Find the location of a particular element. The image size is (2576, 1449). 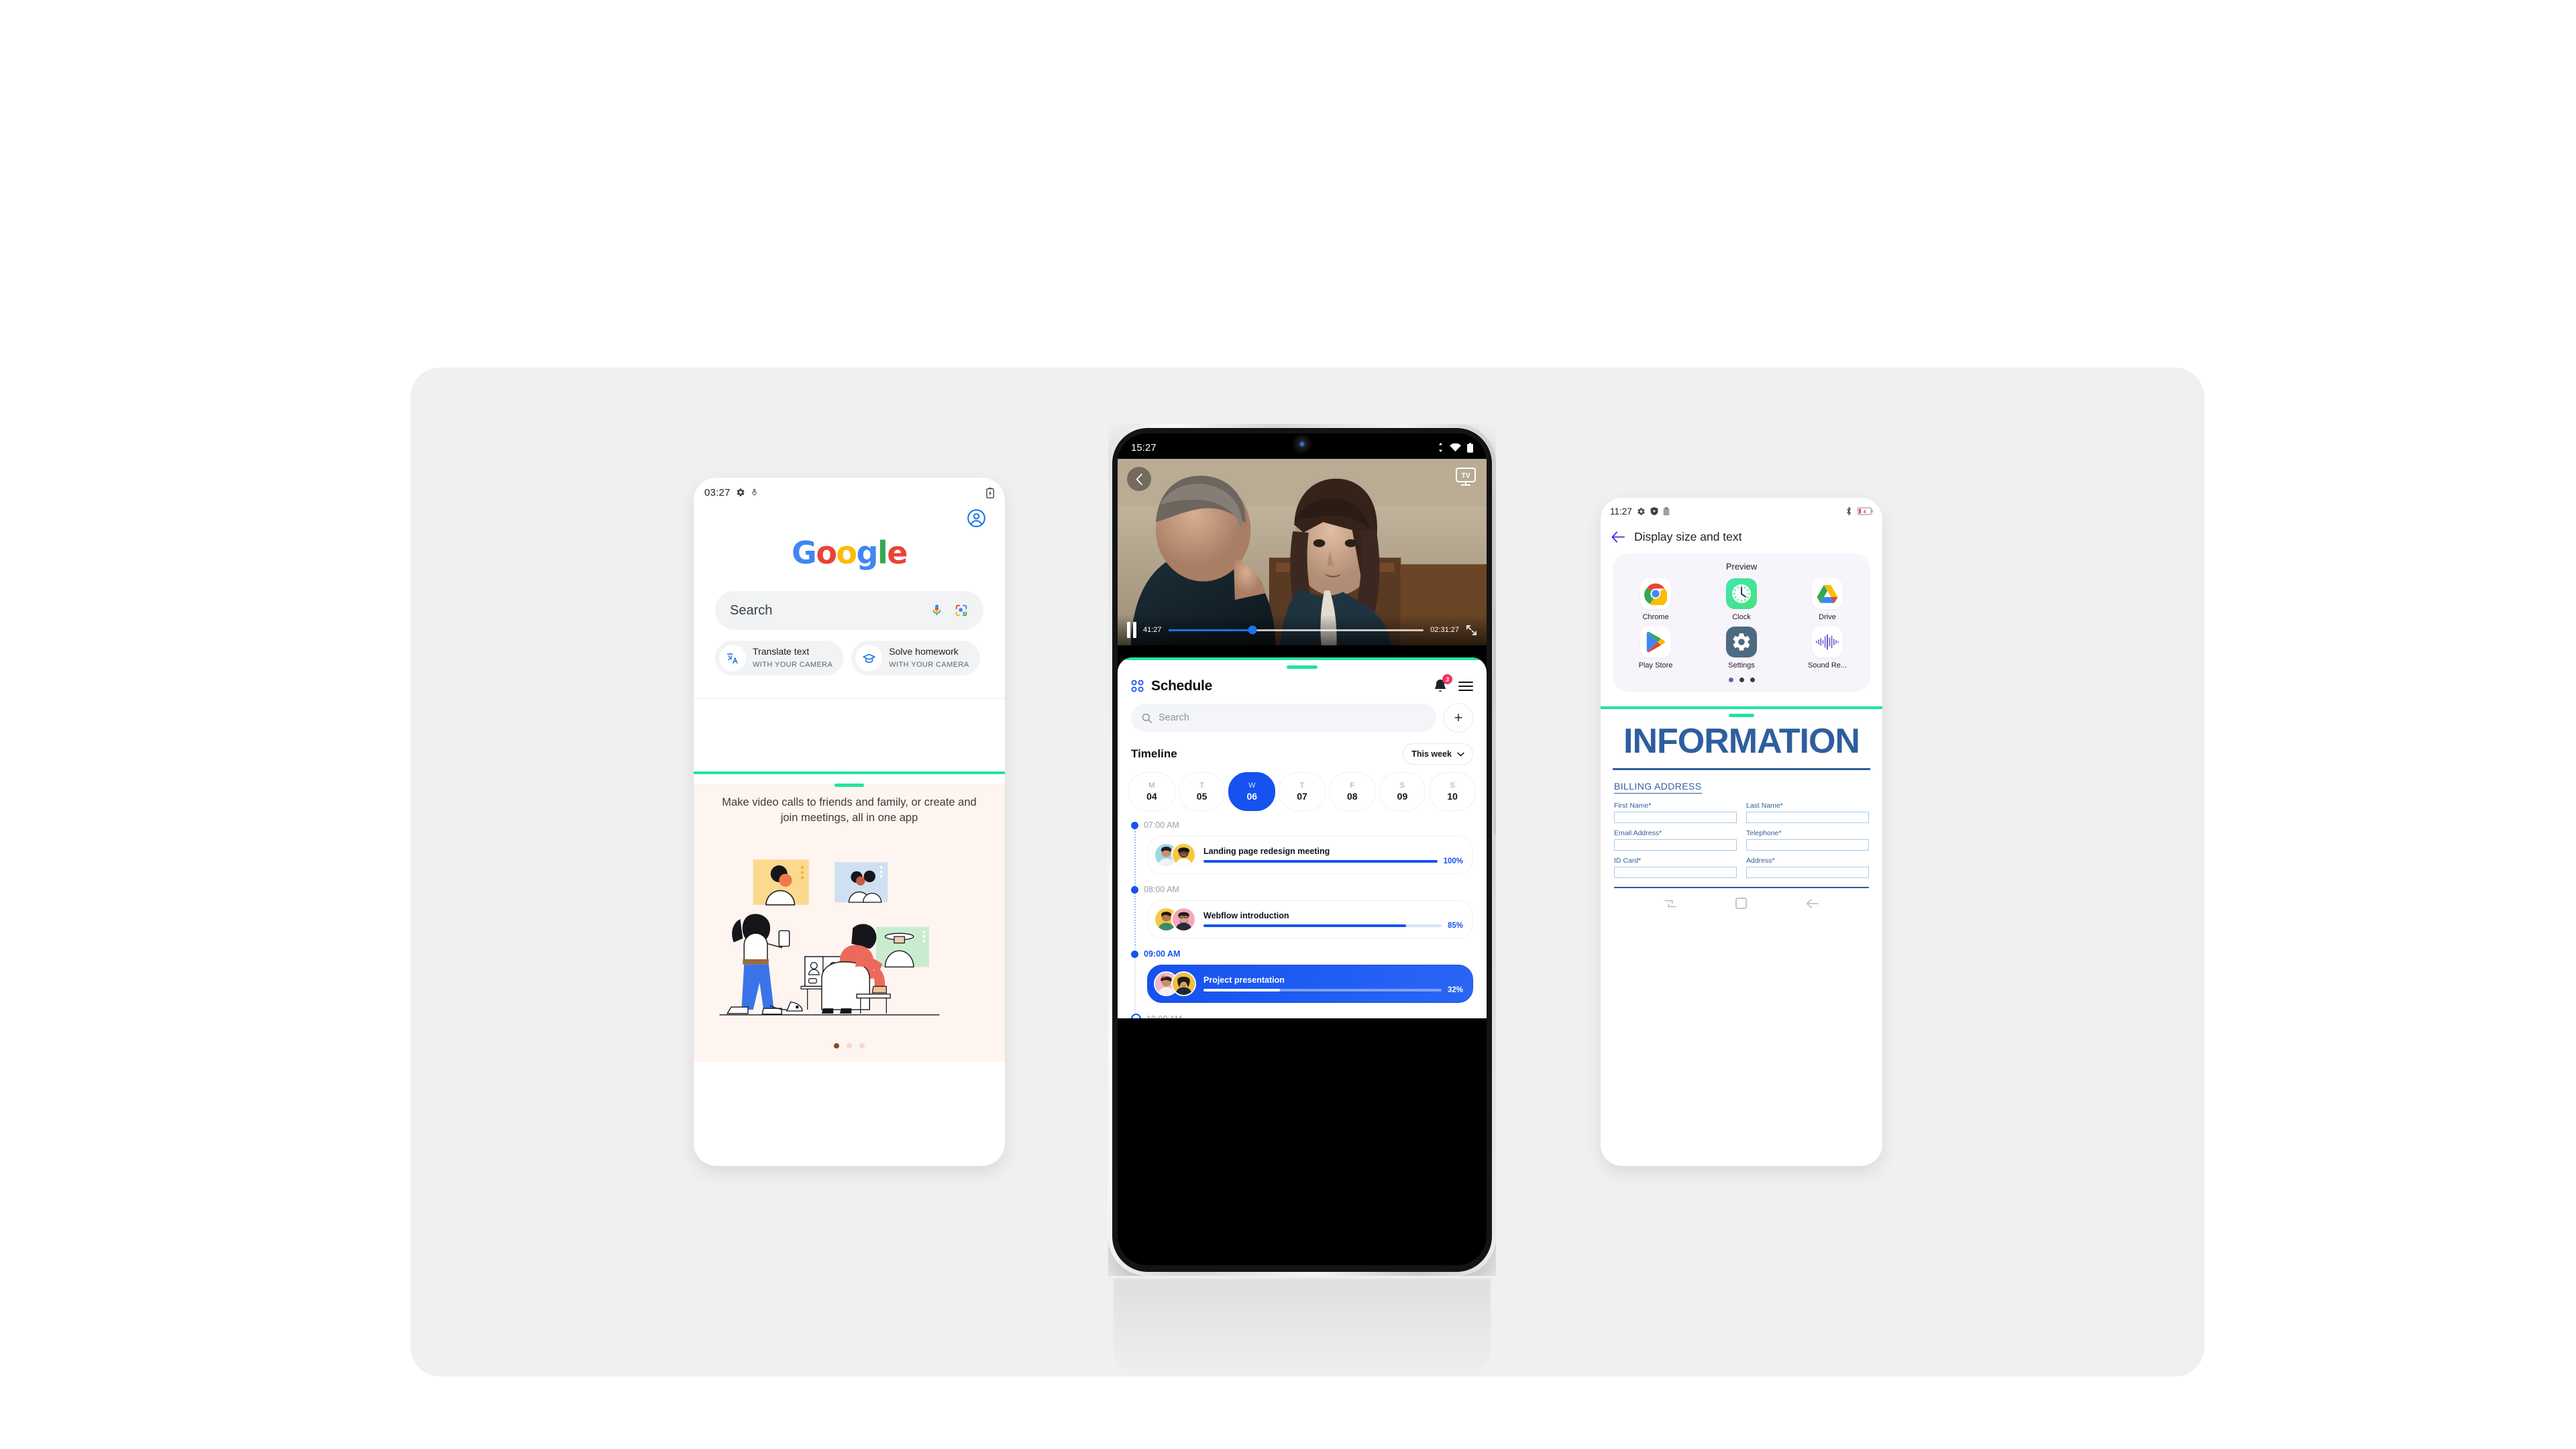

day-number: 09 is located at coordinates (1402, 796).